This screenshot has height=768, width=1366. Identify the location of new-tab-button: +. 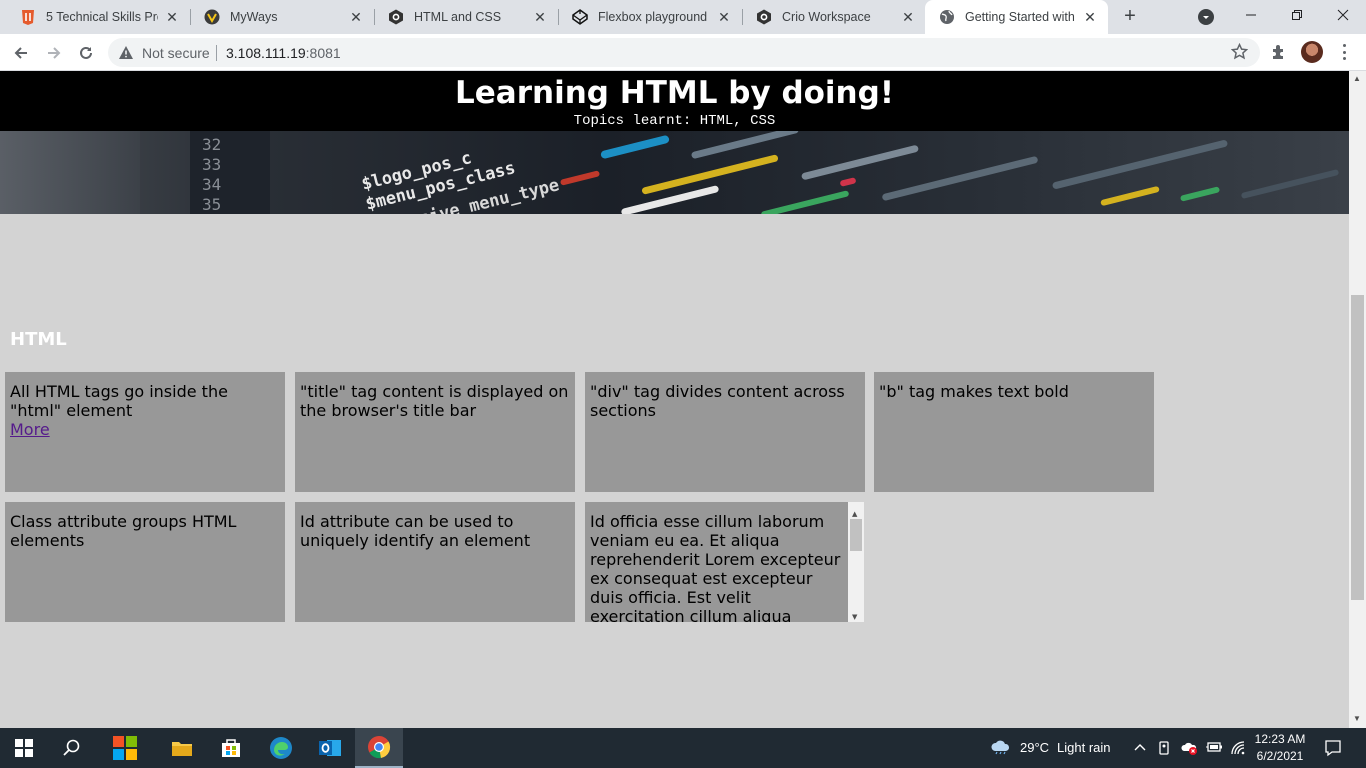
(1130, 16).